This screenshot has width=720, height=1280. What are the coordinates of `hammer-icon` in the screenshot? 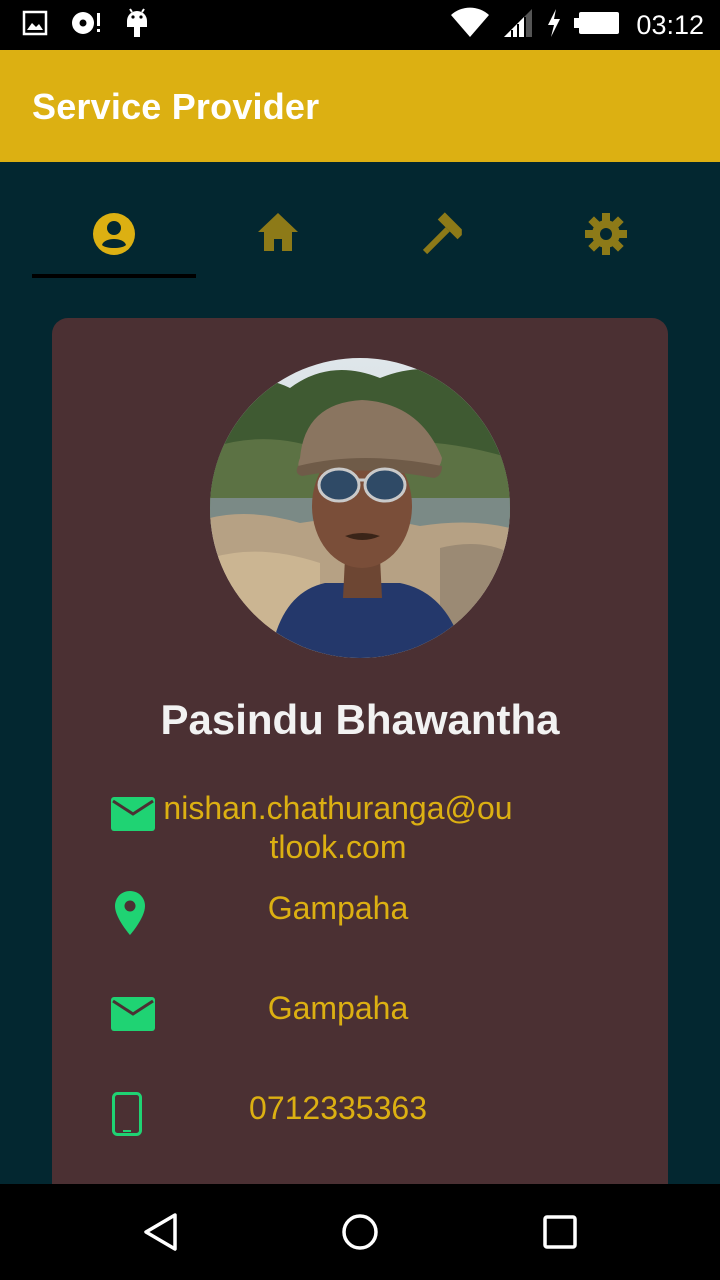 It's located at (442, 233).